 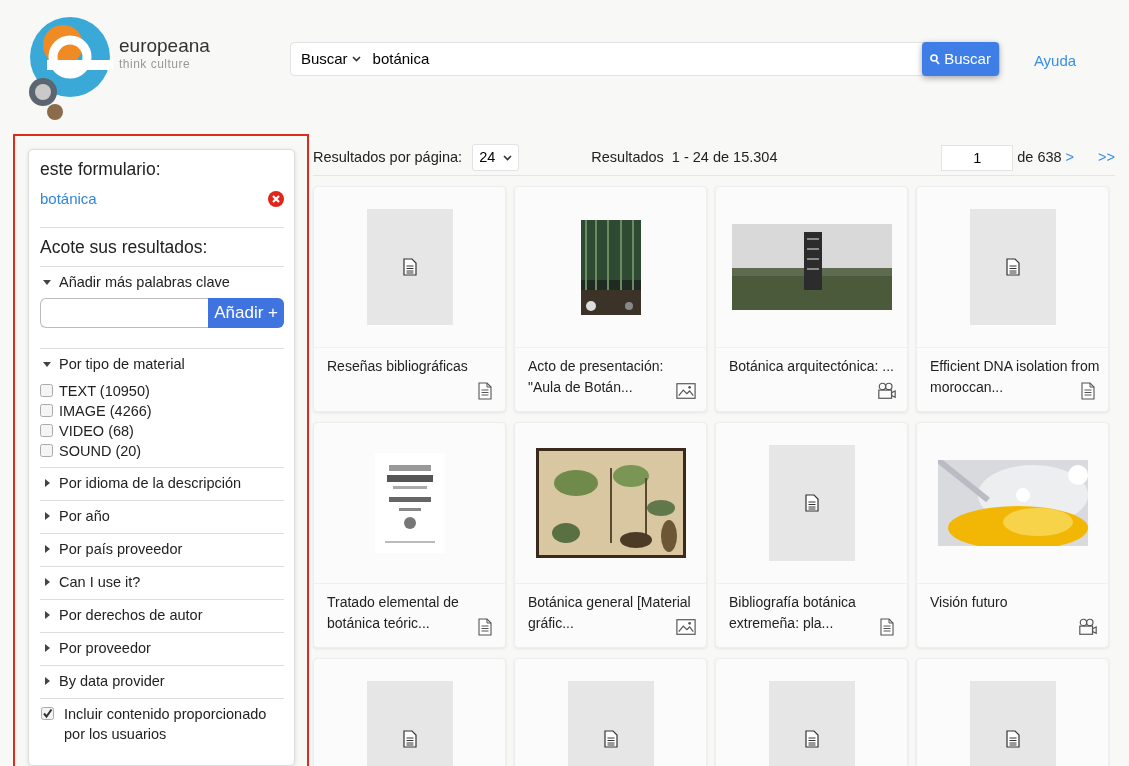 What do you see at coordinates (122, 364) in the screenshot?
I see `facet-label: Por tipo de material` at bounding box center [122, 364].